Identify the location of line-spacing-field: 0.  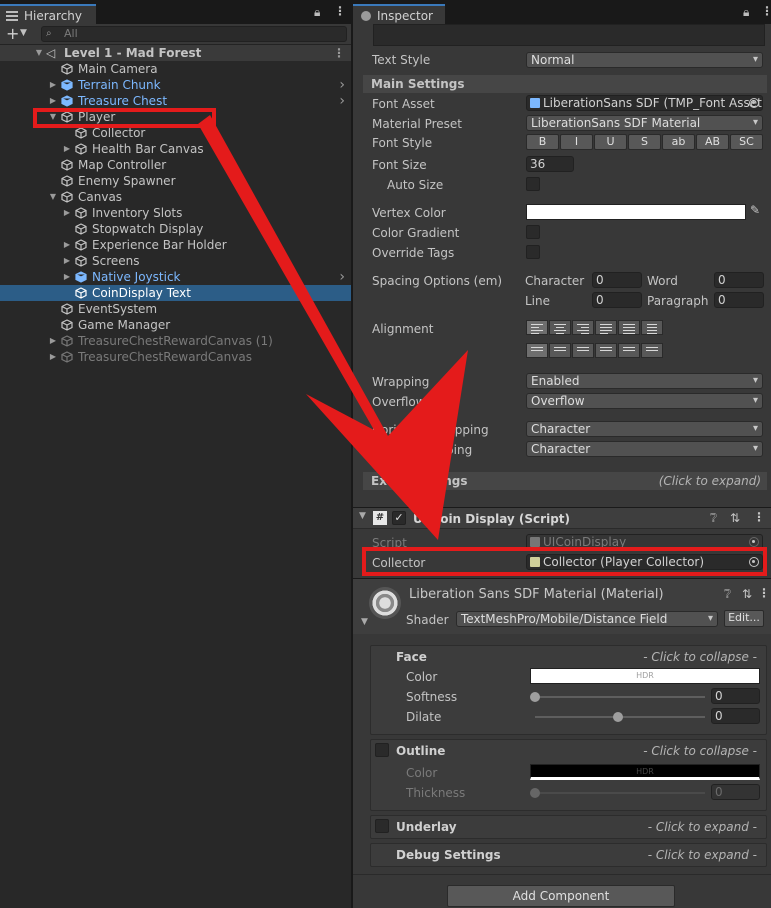
(617, 300).